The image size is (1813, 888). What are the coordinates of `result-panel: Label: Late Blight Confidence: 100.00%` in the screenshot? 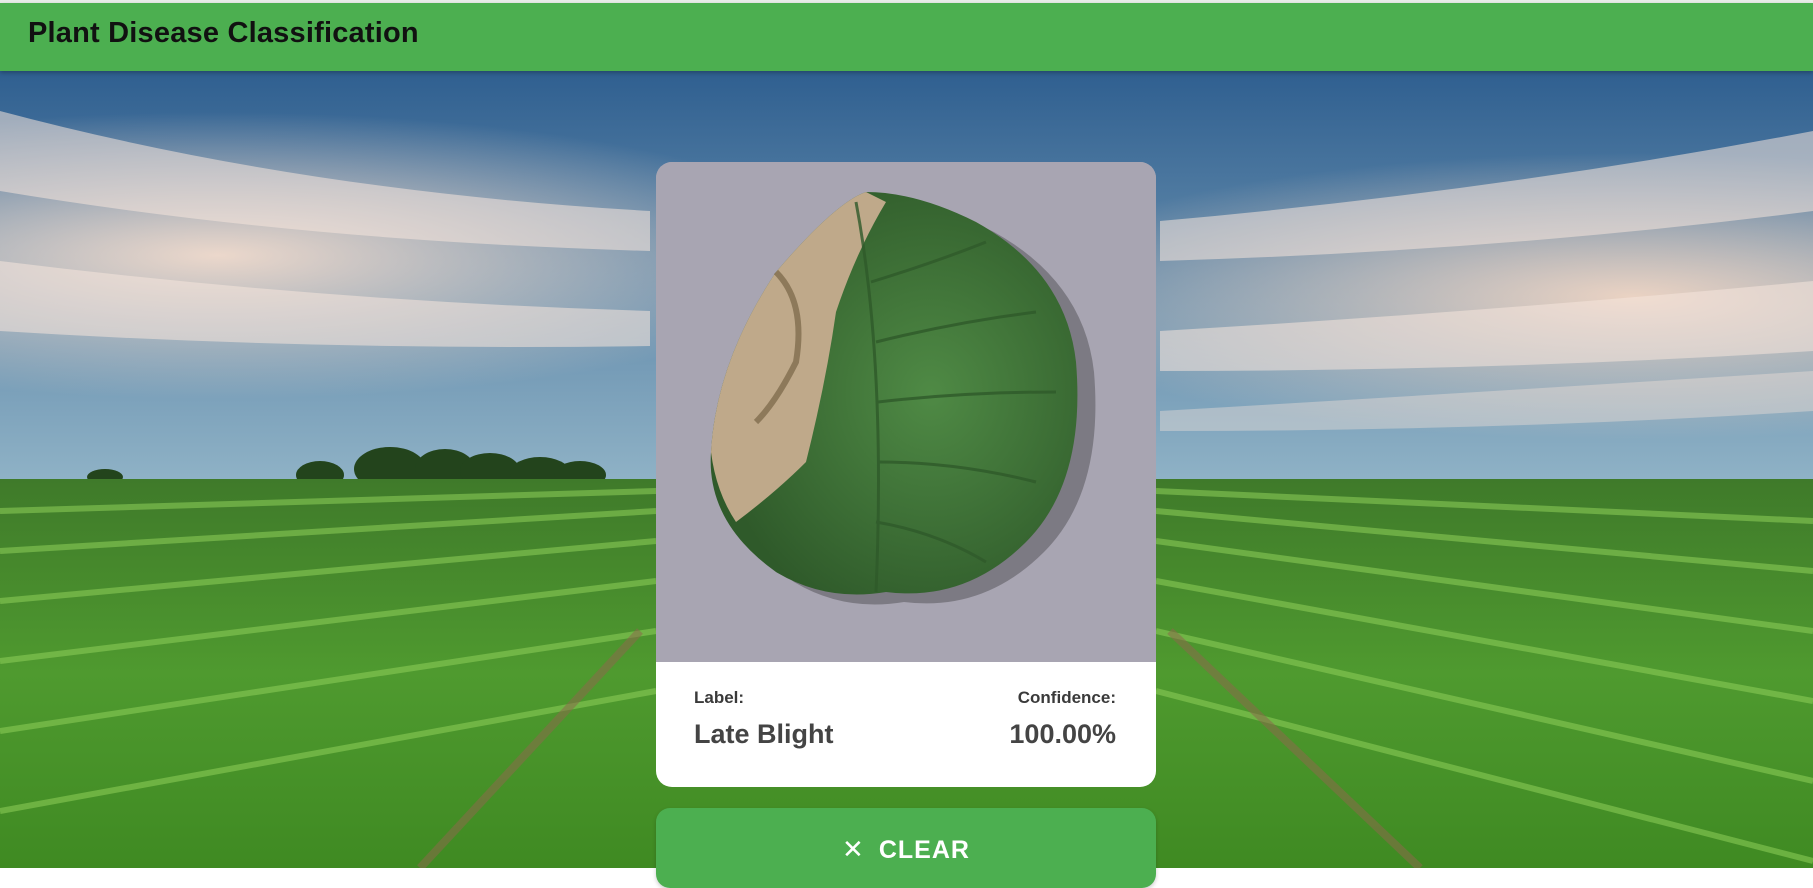 It's located at (906, 724).